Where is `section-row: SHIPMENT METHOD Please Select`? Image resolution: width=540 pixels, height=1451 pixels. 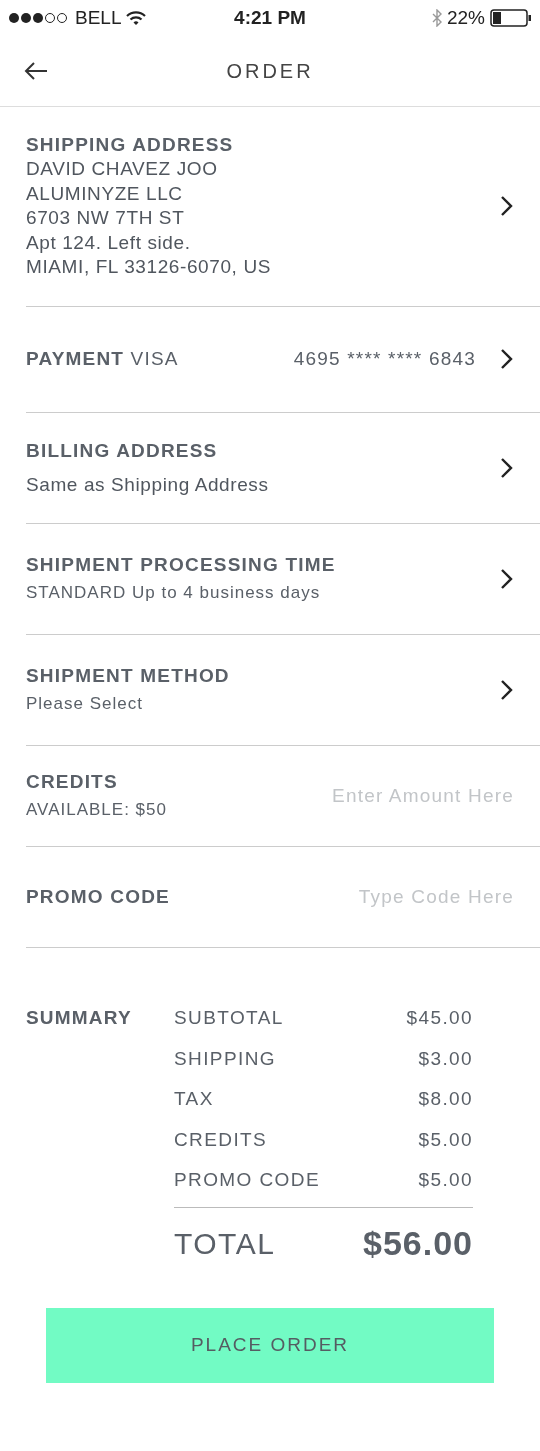 section-row: SHIPMENT METHOD Please Select is located at coordinates (283, 690).